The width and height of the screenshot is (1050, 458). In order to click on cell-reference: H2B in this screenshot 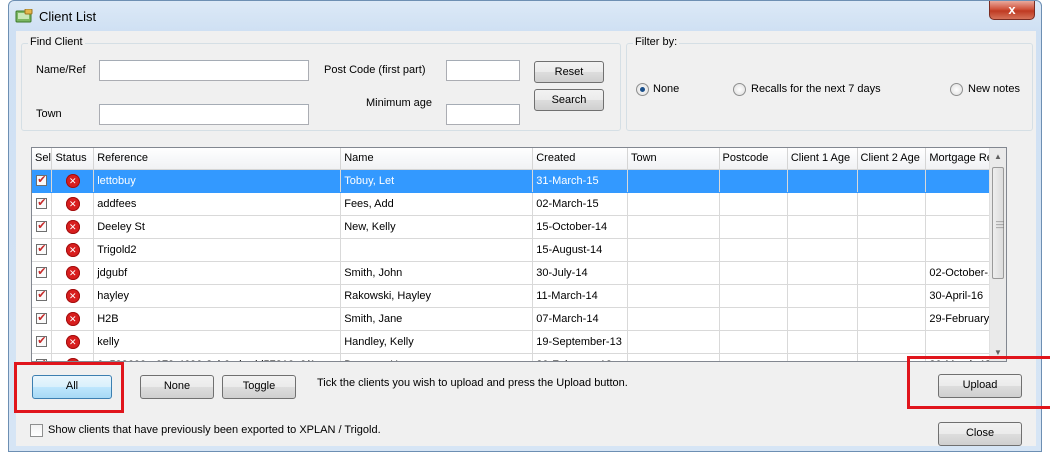, I will do `click(217, 319)`.